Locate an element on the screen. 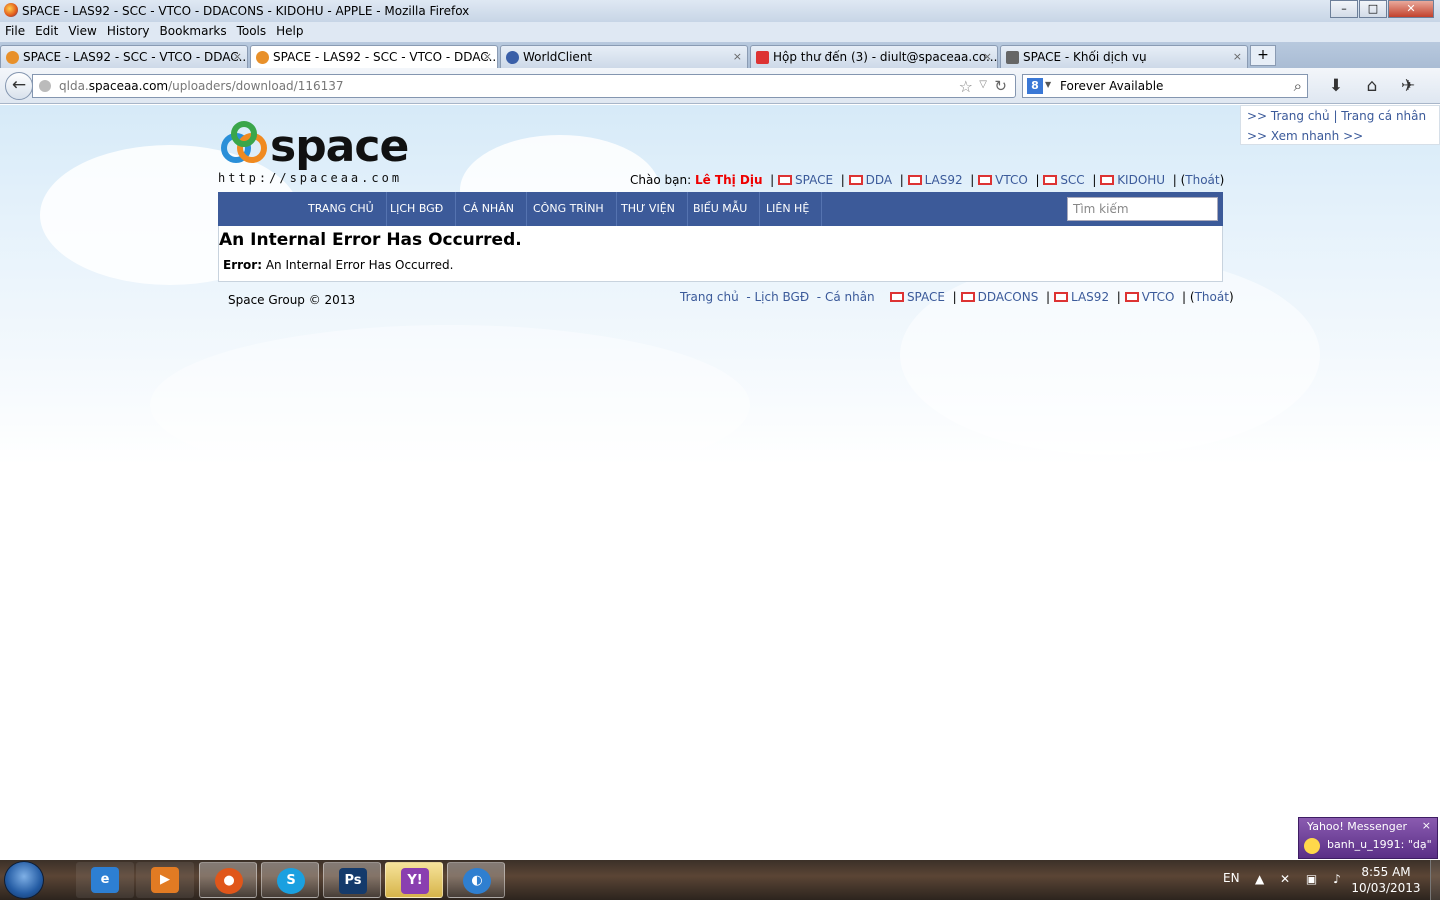  menu-file: File is located at coordinates (15, 30).